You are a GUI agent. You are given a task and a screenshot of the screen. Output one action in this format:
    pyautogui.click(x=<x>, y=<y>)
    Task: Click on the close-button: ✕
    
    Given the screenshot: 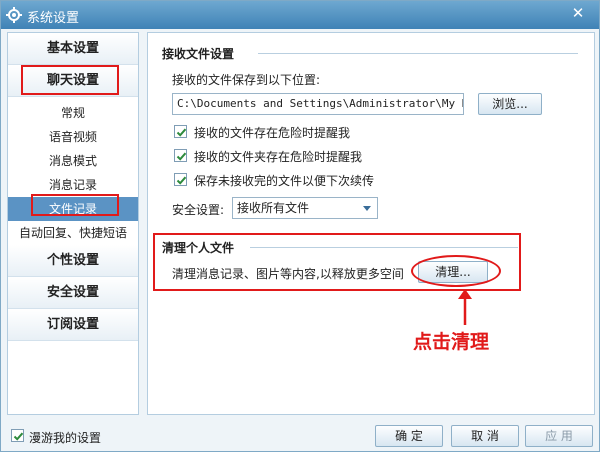 What is the action you would take?
    pyautogui.click(x=578, y=13)
    